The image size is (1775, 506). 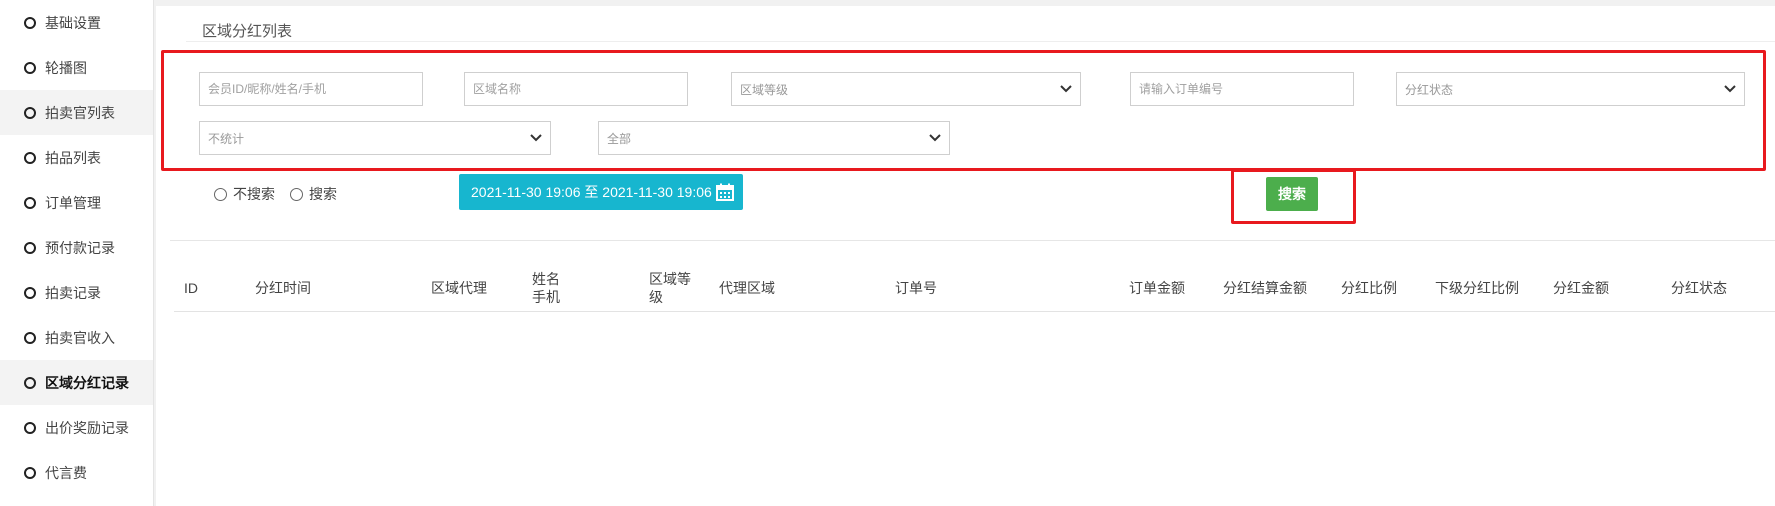 I want to click on sidebar-item-basic-settings: 基础设置, so click(x=76, y=22).